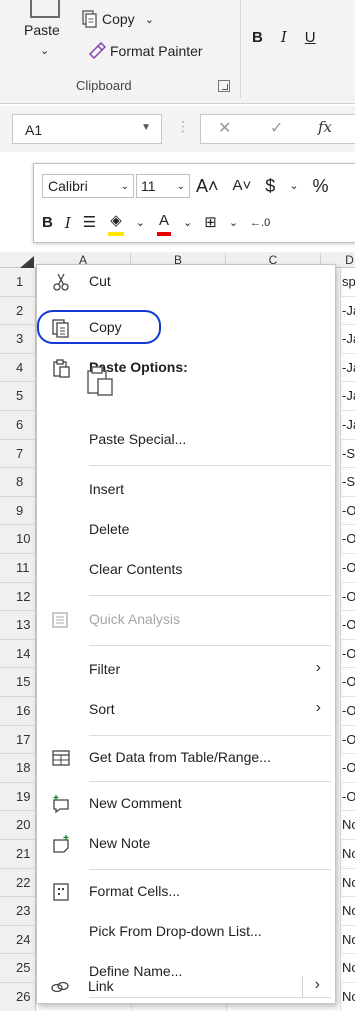  I want to click on row-header: 10, so click(18, 539).